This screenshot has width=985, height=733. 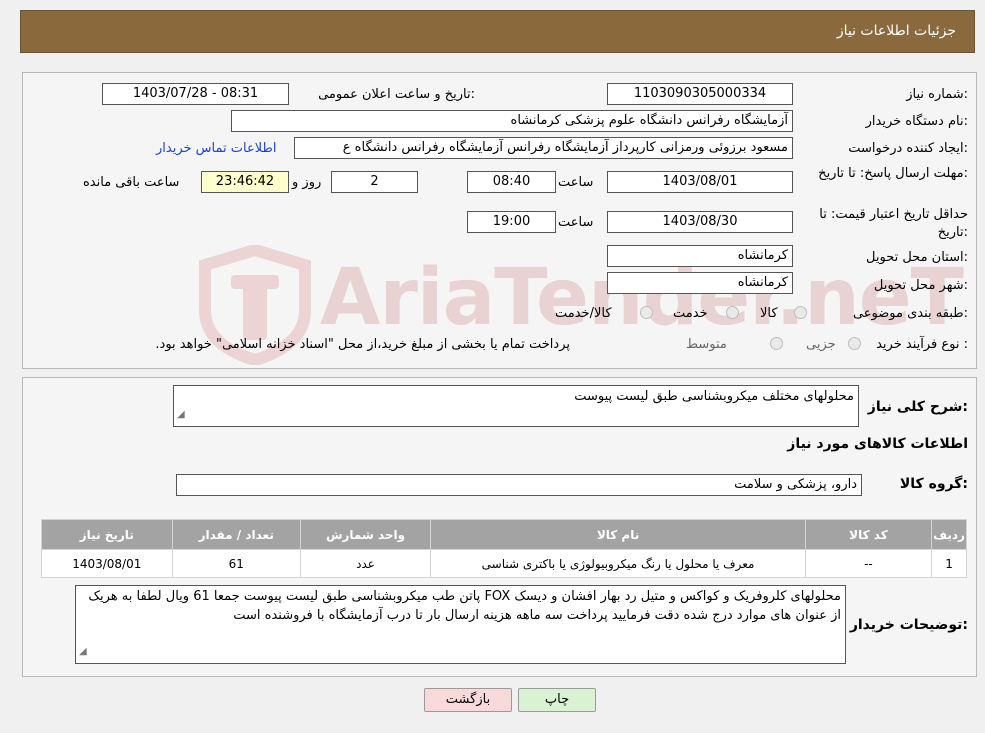 I want to click on process-label: نوع فرآیند خرید :, so click(x=922, y=344).